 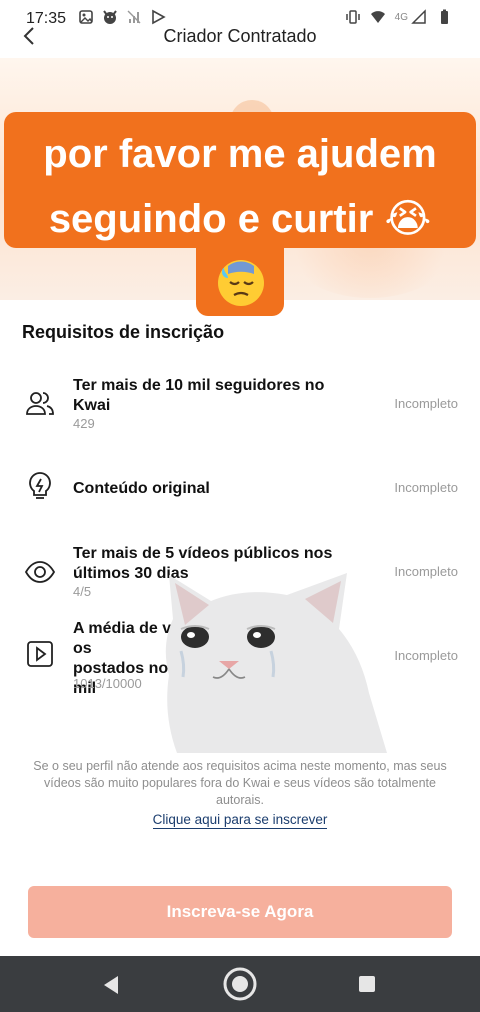 I want to click on requirement-text: Ter mais de 10 mil seguidores no Kwai, so click(x=199, y=395).